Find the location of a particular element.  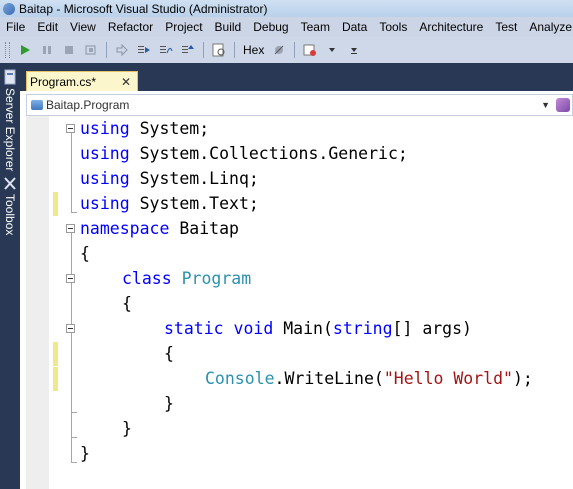

code-line-13: } is located at coordinates (127, 428).